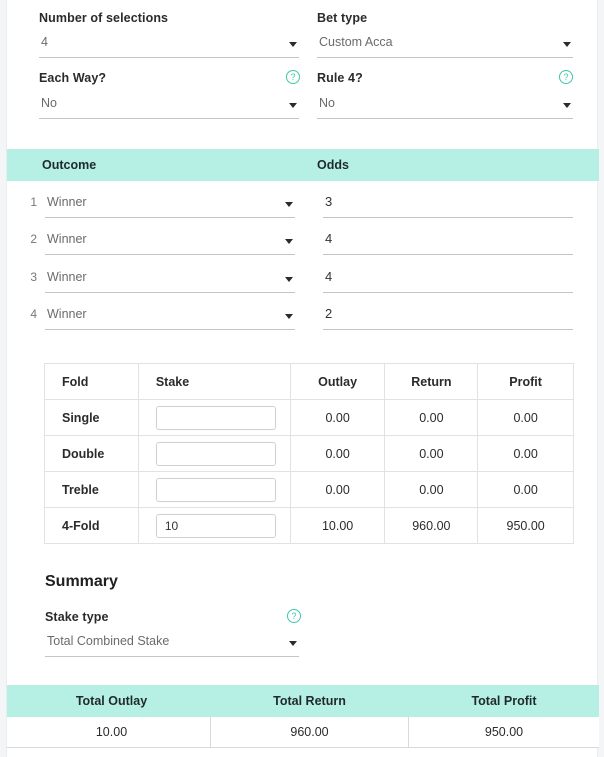 The image size is (604, 757). What do you see at coordinates (69, 165) in the screenshot?
I see `selections-header-outcome: Outcome` at bounding box center [69, 165].